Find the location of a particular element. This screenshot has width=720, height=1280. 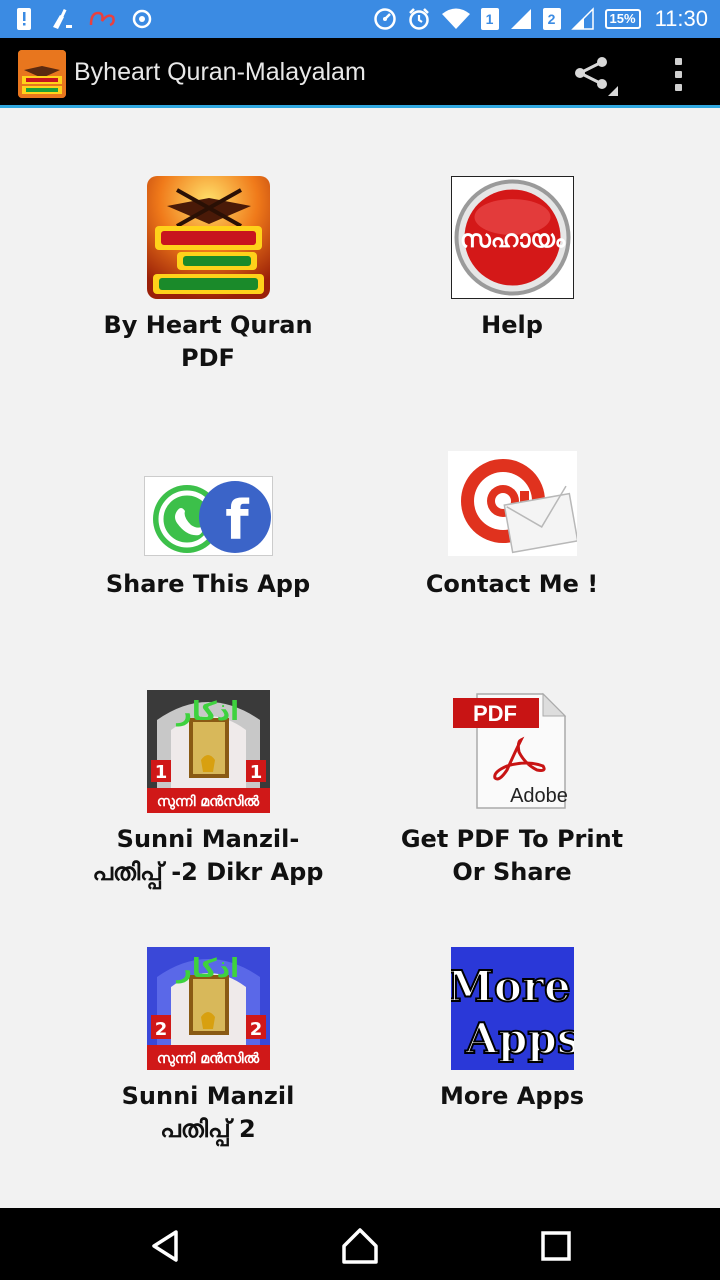

help-tile-text: സഹായം is located at coordinates (512, 239).